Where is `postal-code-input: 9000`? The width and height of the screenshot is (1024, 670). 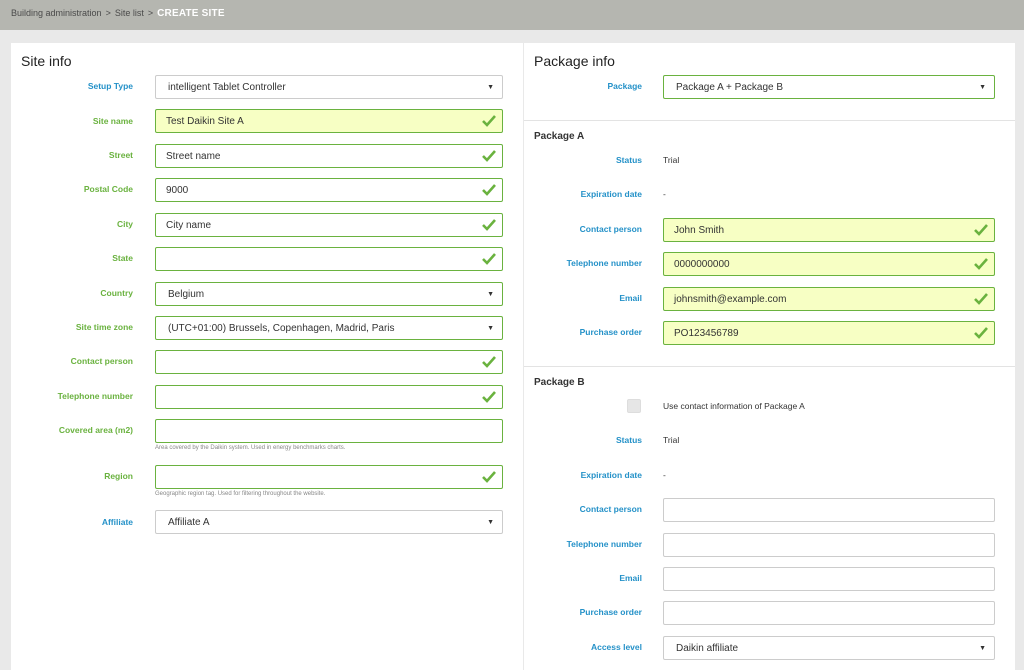 postal-code-input: 9000 is located at coordinates (329, 190).